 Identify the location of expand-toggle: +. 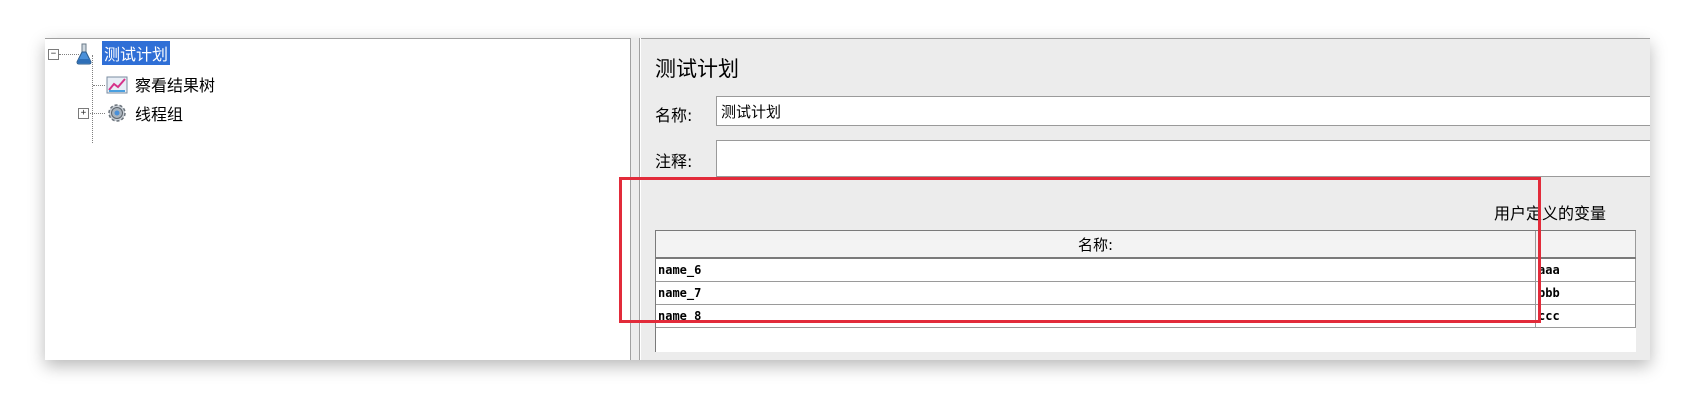
(83, 113).